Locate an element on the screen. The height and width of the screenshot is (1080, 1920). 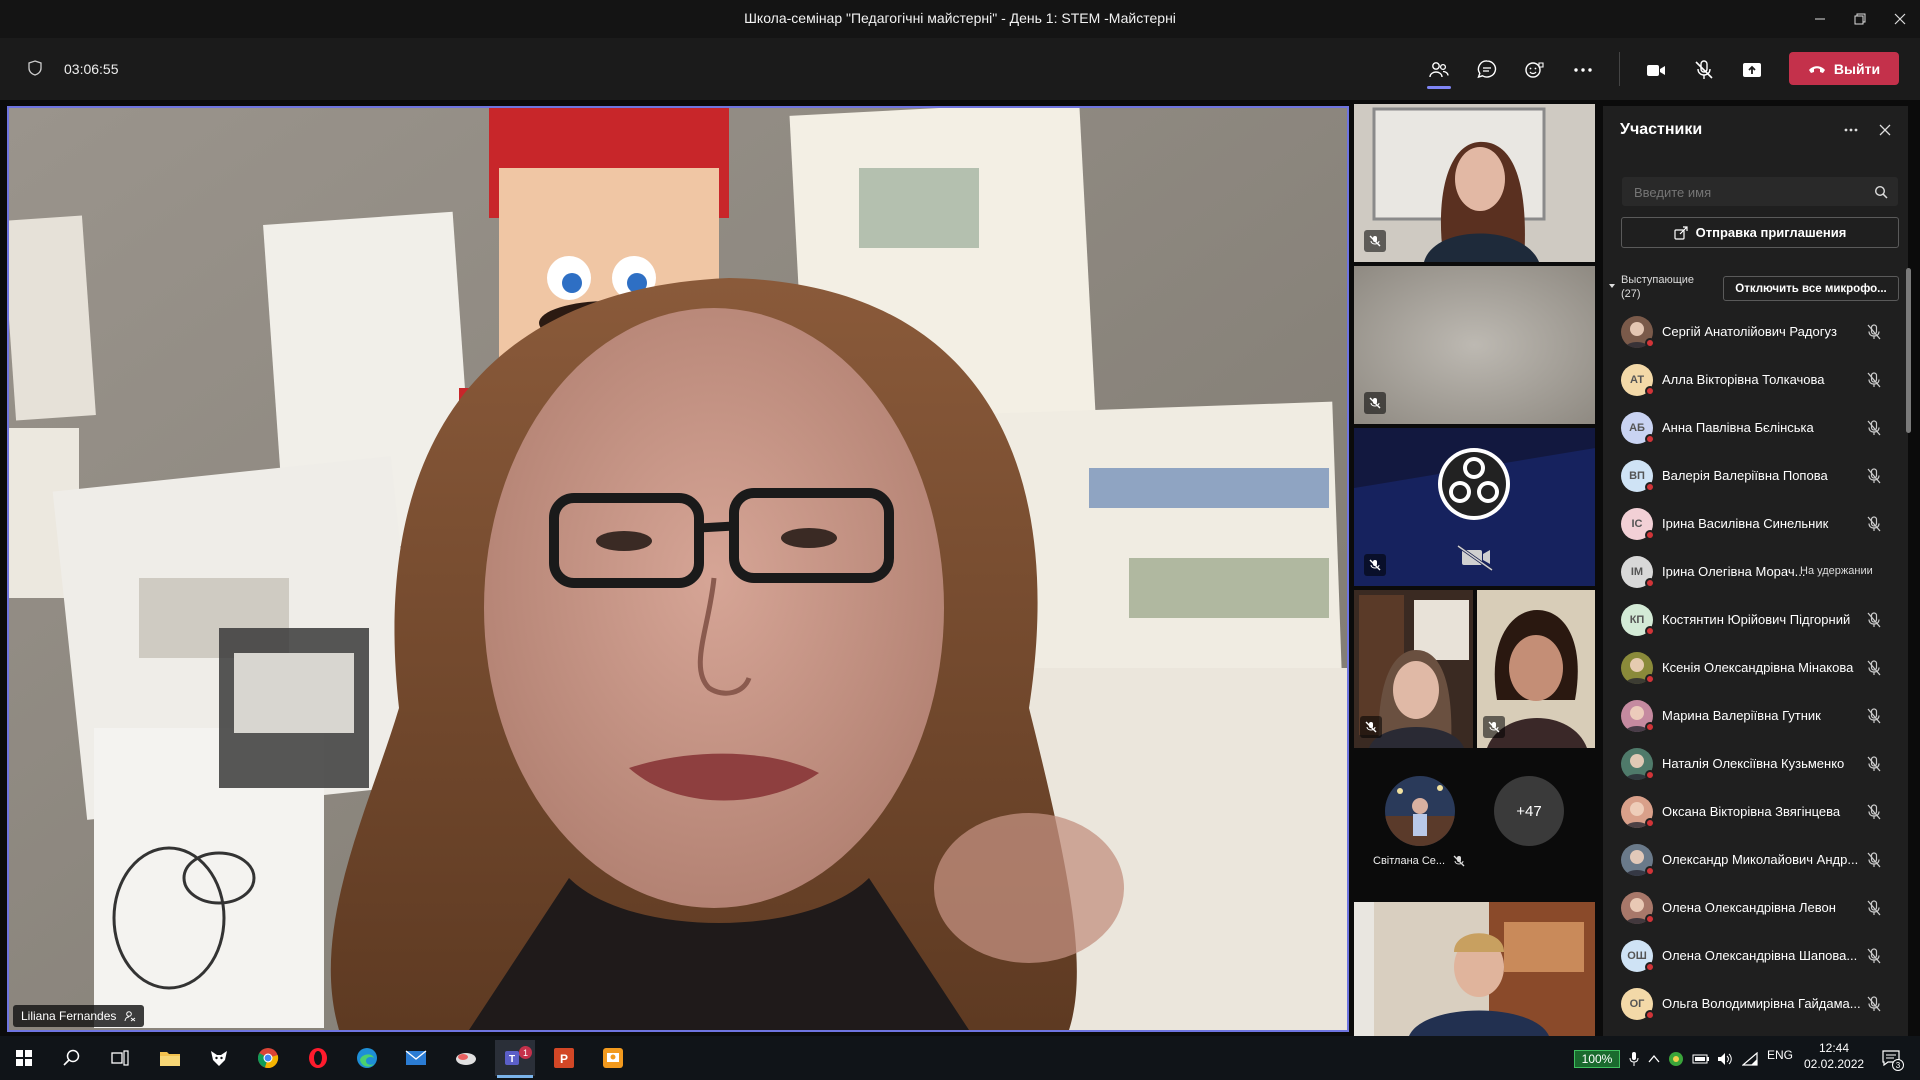
panel-scrollbar is located at coordinates (1908, 350).